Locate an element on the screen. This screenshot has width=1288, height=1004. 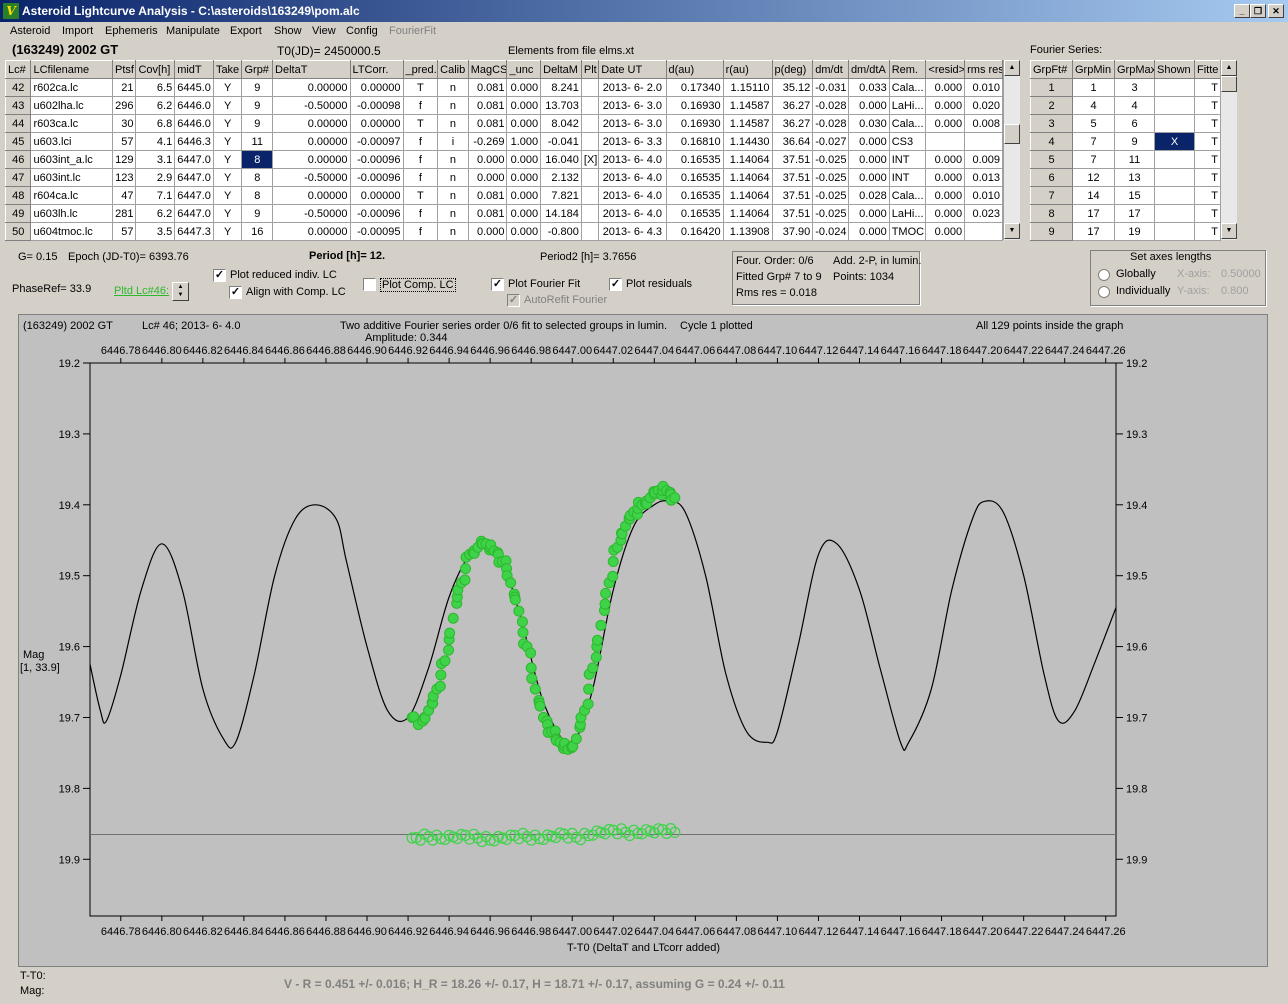
x-tick-label-top: 6446.94 is located at coordinates (449, 351).